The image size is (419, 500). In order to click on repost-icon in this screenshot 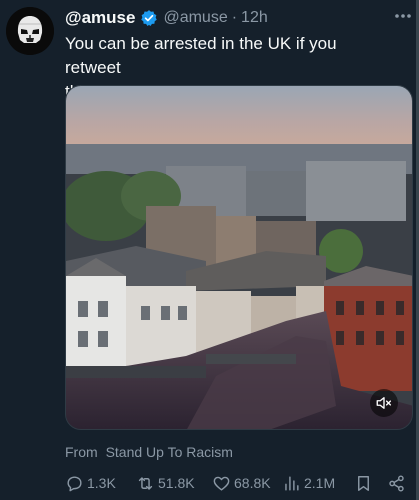, I will do `click(145, 483)`.